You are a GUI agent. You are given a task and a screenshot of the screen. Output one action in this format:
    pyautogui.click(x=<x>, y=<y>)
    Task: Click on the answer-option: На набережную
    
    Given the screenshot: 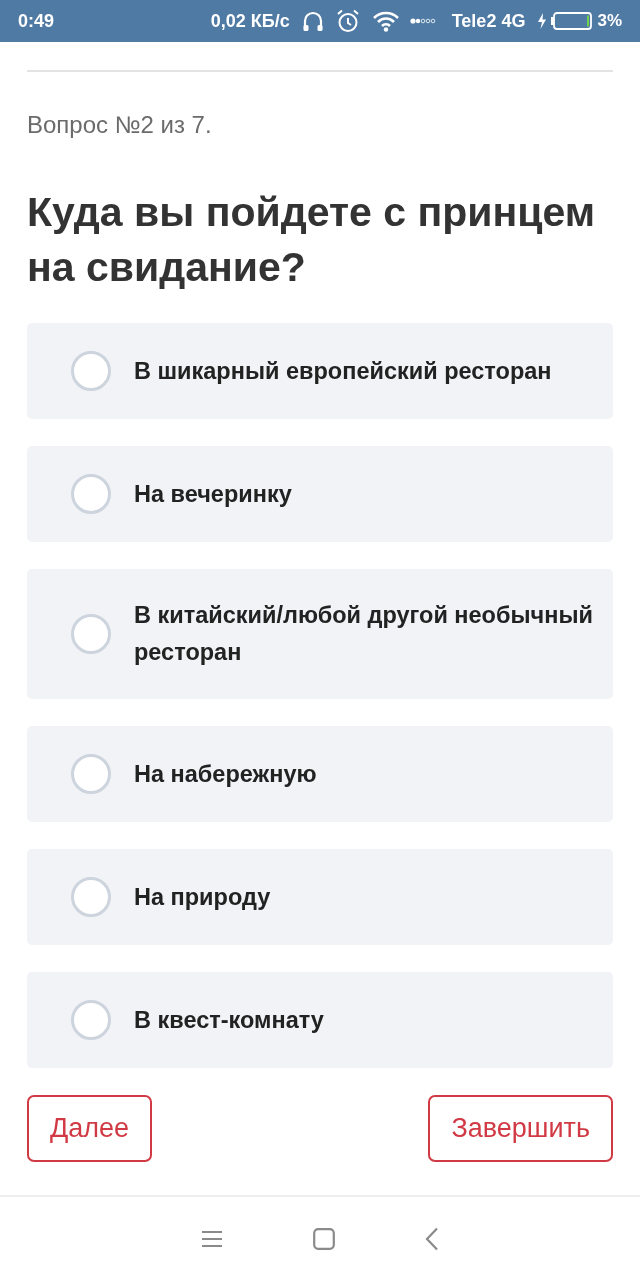 What is the action you would take?
    pyautogui.click(x=320, y=774)
    